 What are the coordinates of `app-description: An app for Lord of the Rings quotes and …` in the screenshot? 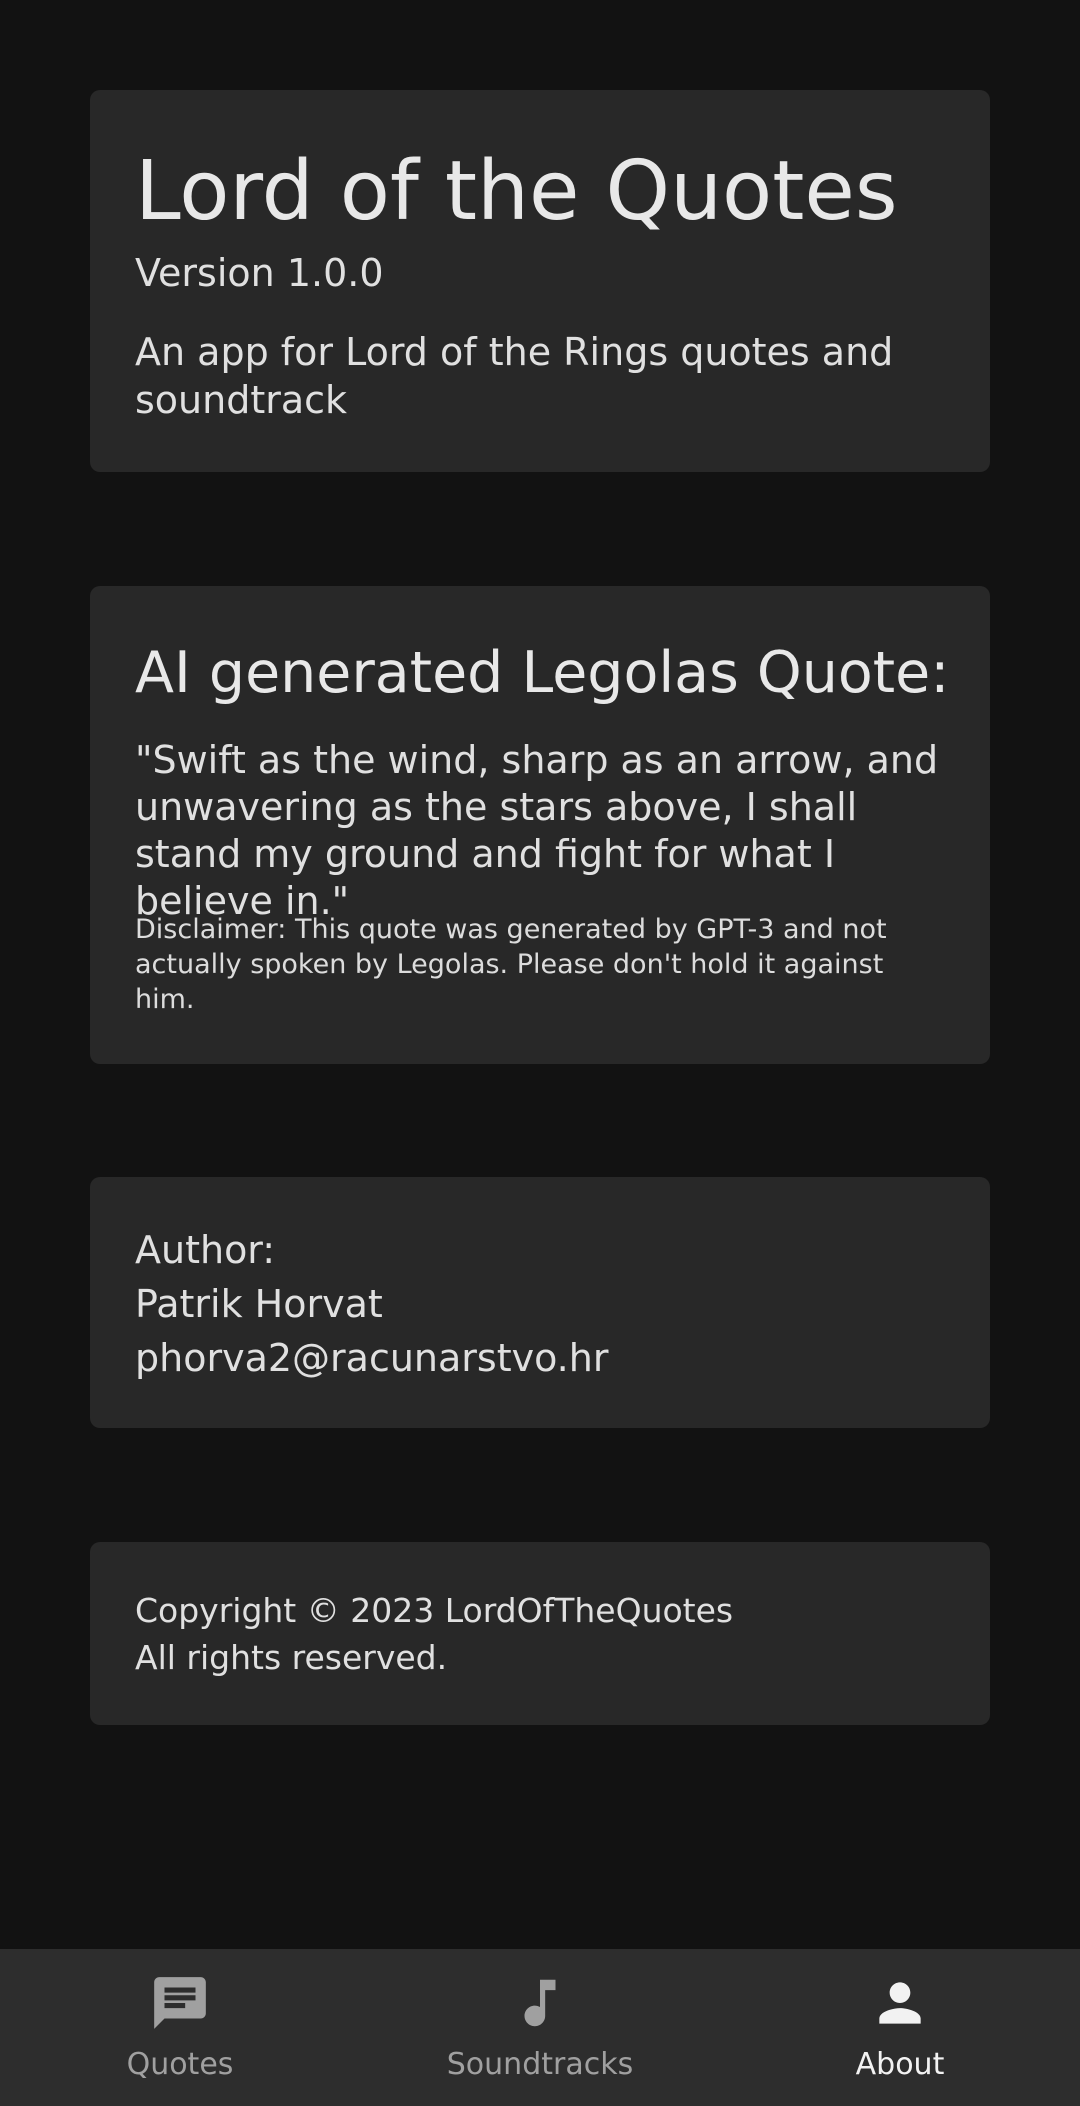 It's located at (514, 376).